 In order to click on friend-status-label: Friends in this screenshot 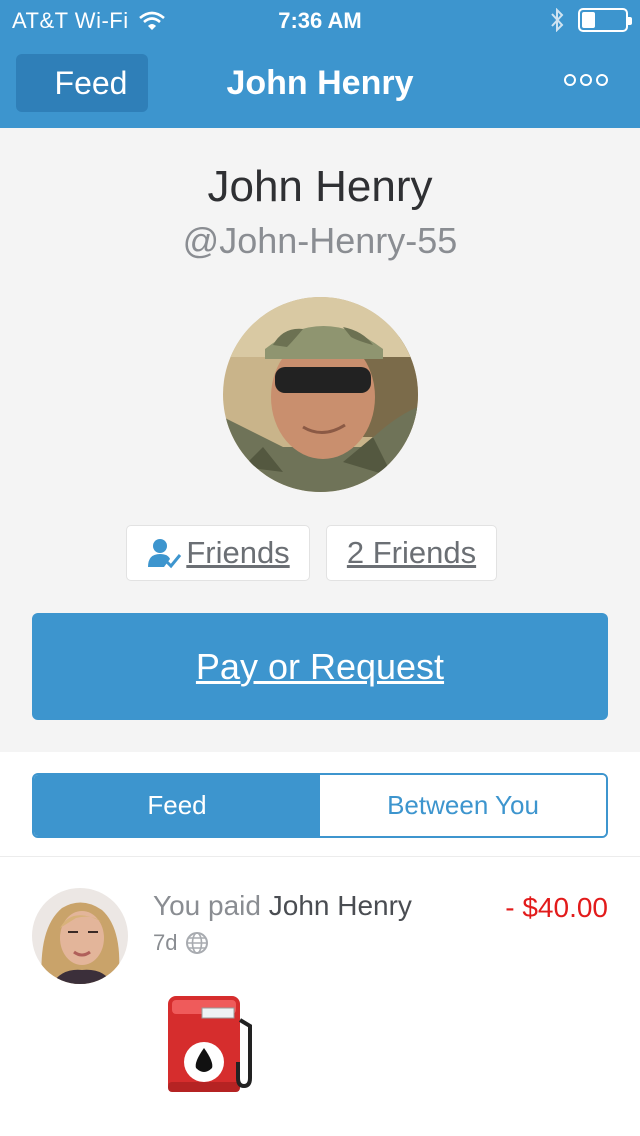, I will do `click(238, 552)`.